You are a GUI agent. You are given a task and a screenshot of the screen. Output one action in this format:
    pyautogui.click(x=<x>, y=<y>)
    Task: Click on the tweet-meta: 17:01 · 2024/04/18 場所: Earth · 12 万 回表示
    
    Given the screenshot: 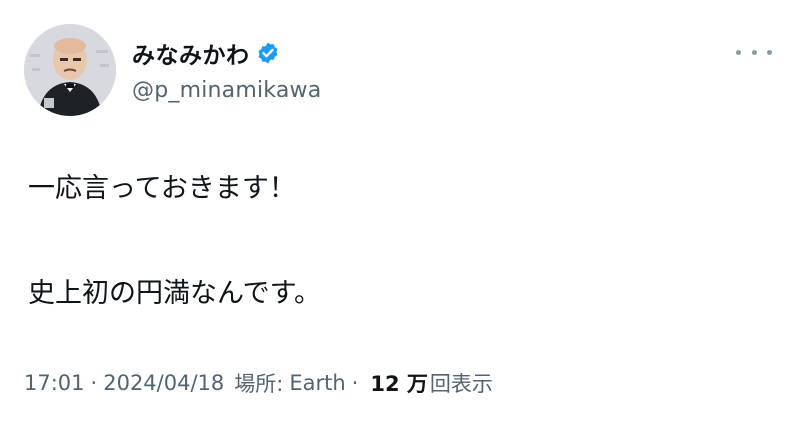 What is the action you would take?
    pyautogui.click(x=258, y=383)
    